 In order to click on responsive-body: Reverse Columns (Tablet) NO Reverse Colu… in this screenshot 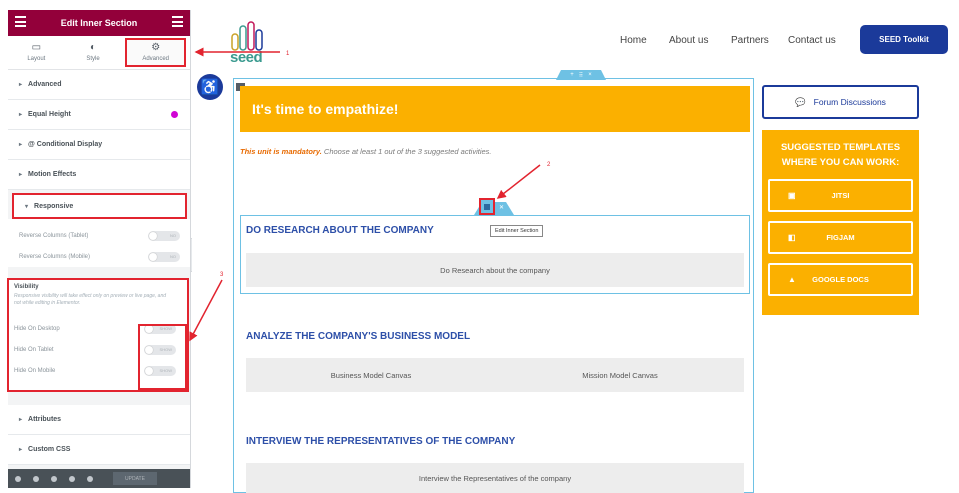, I will do `click(99, 243)`.